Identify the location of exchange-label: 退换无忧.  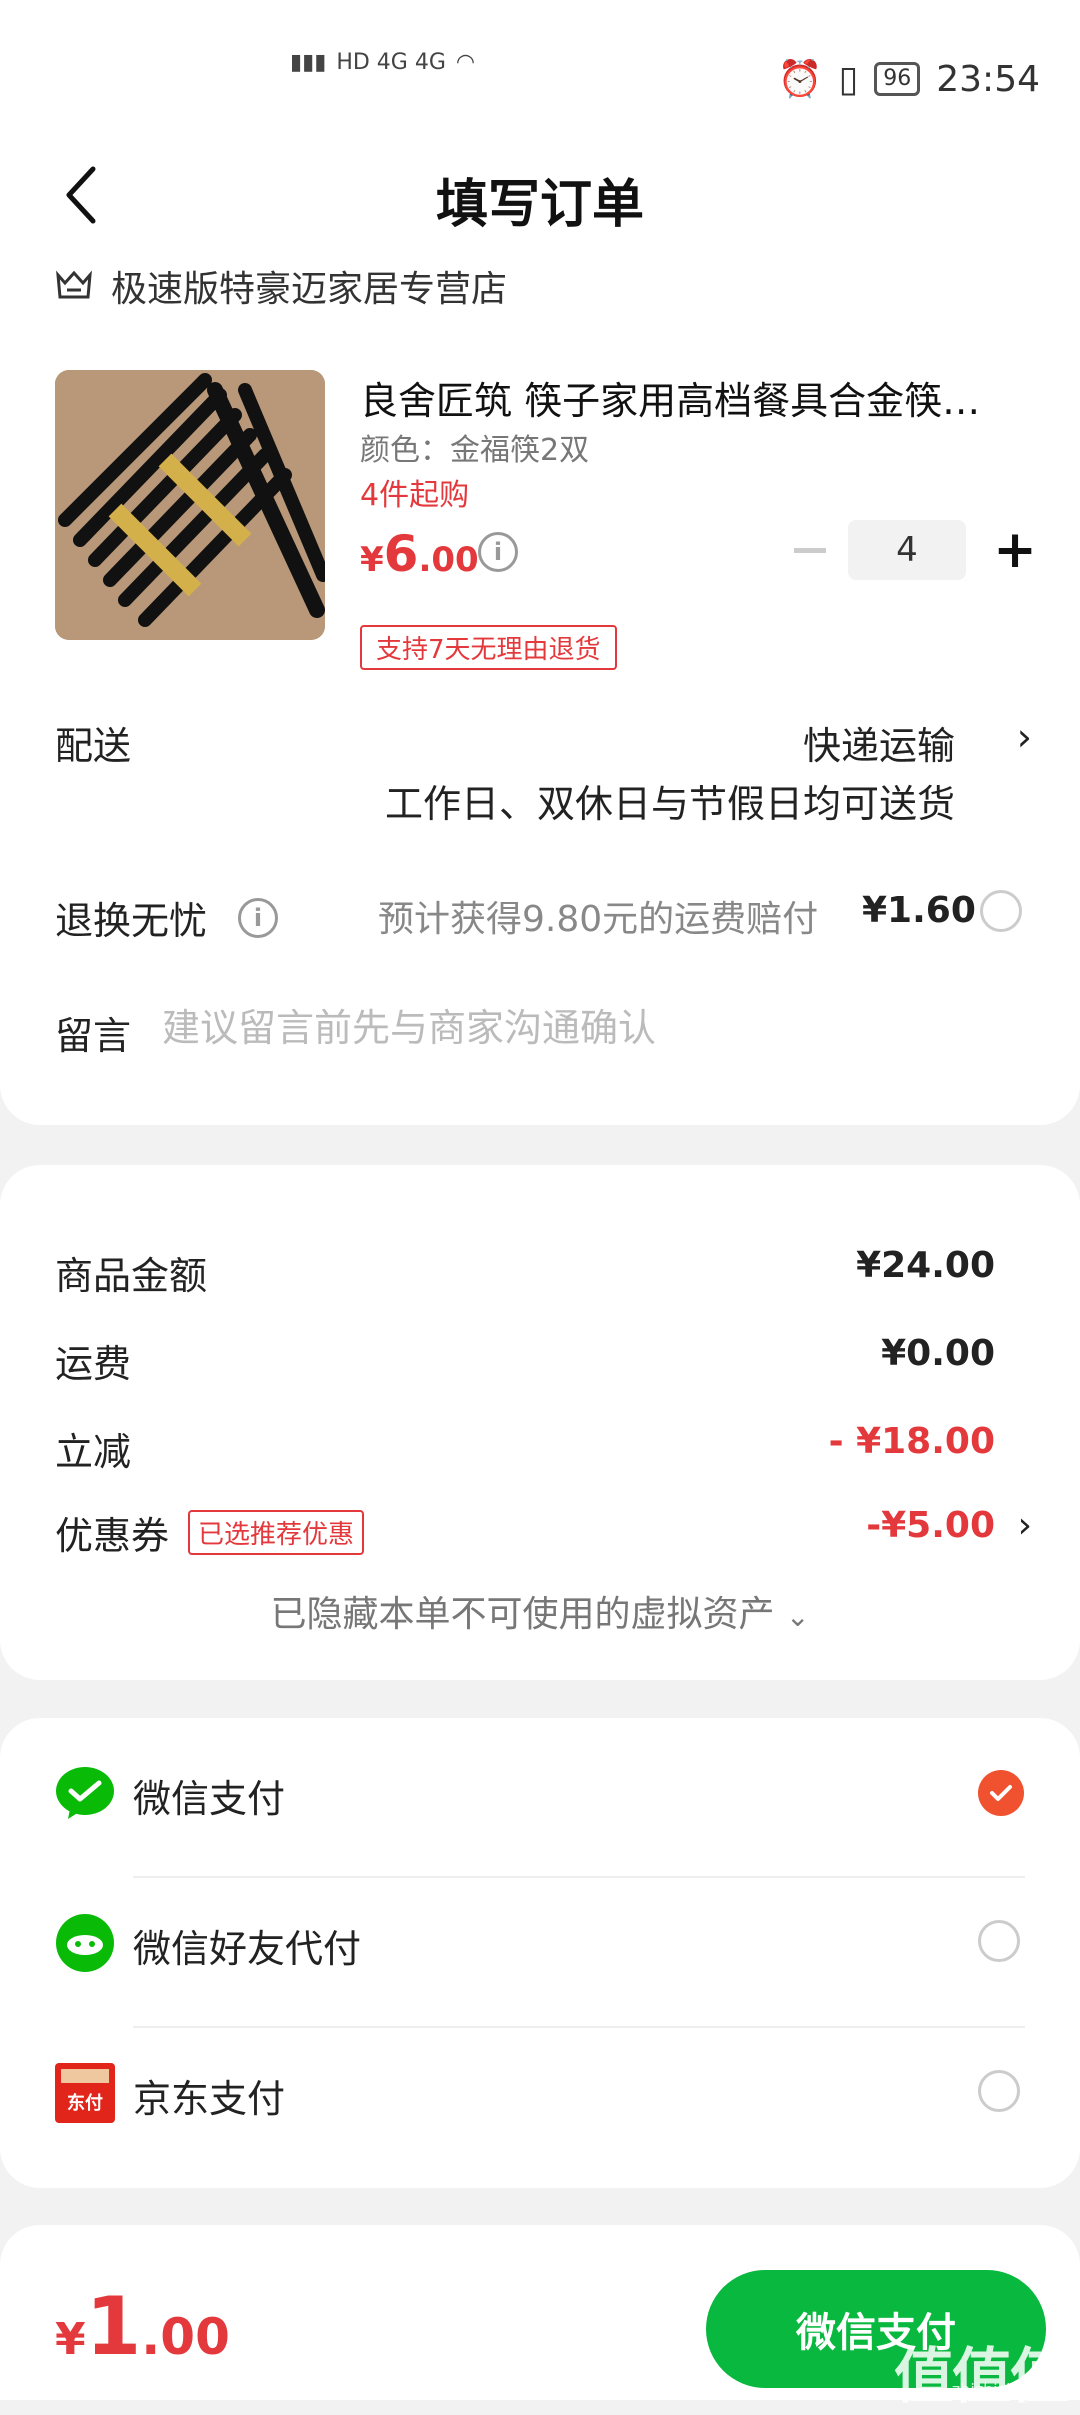
(131, 921).